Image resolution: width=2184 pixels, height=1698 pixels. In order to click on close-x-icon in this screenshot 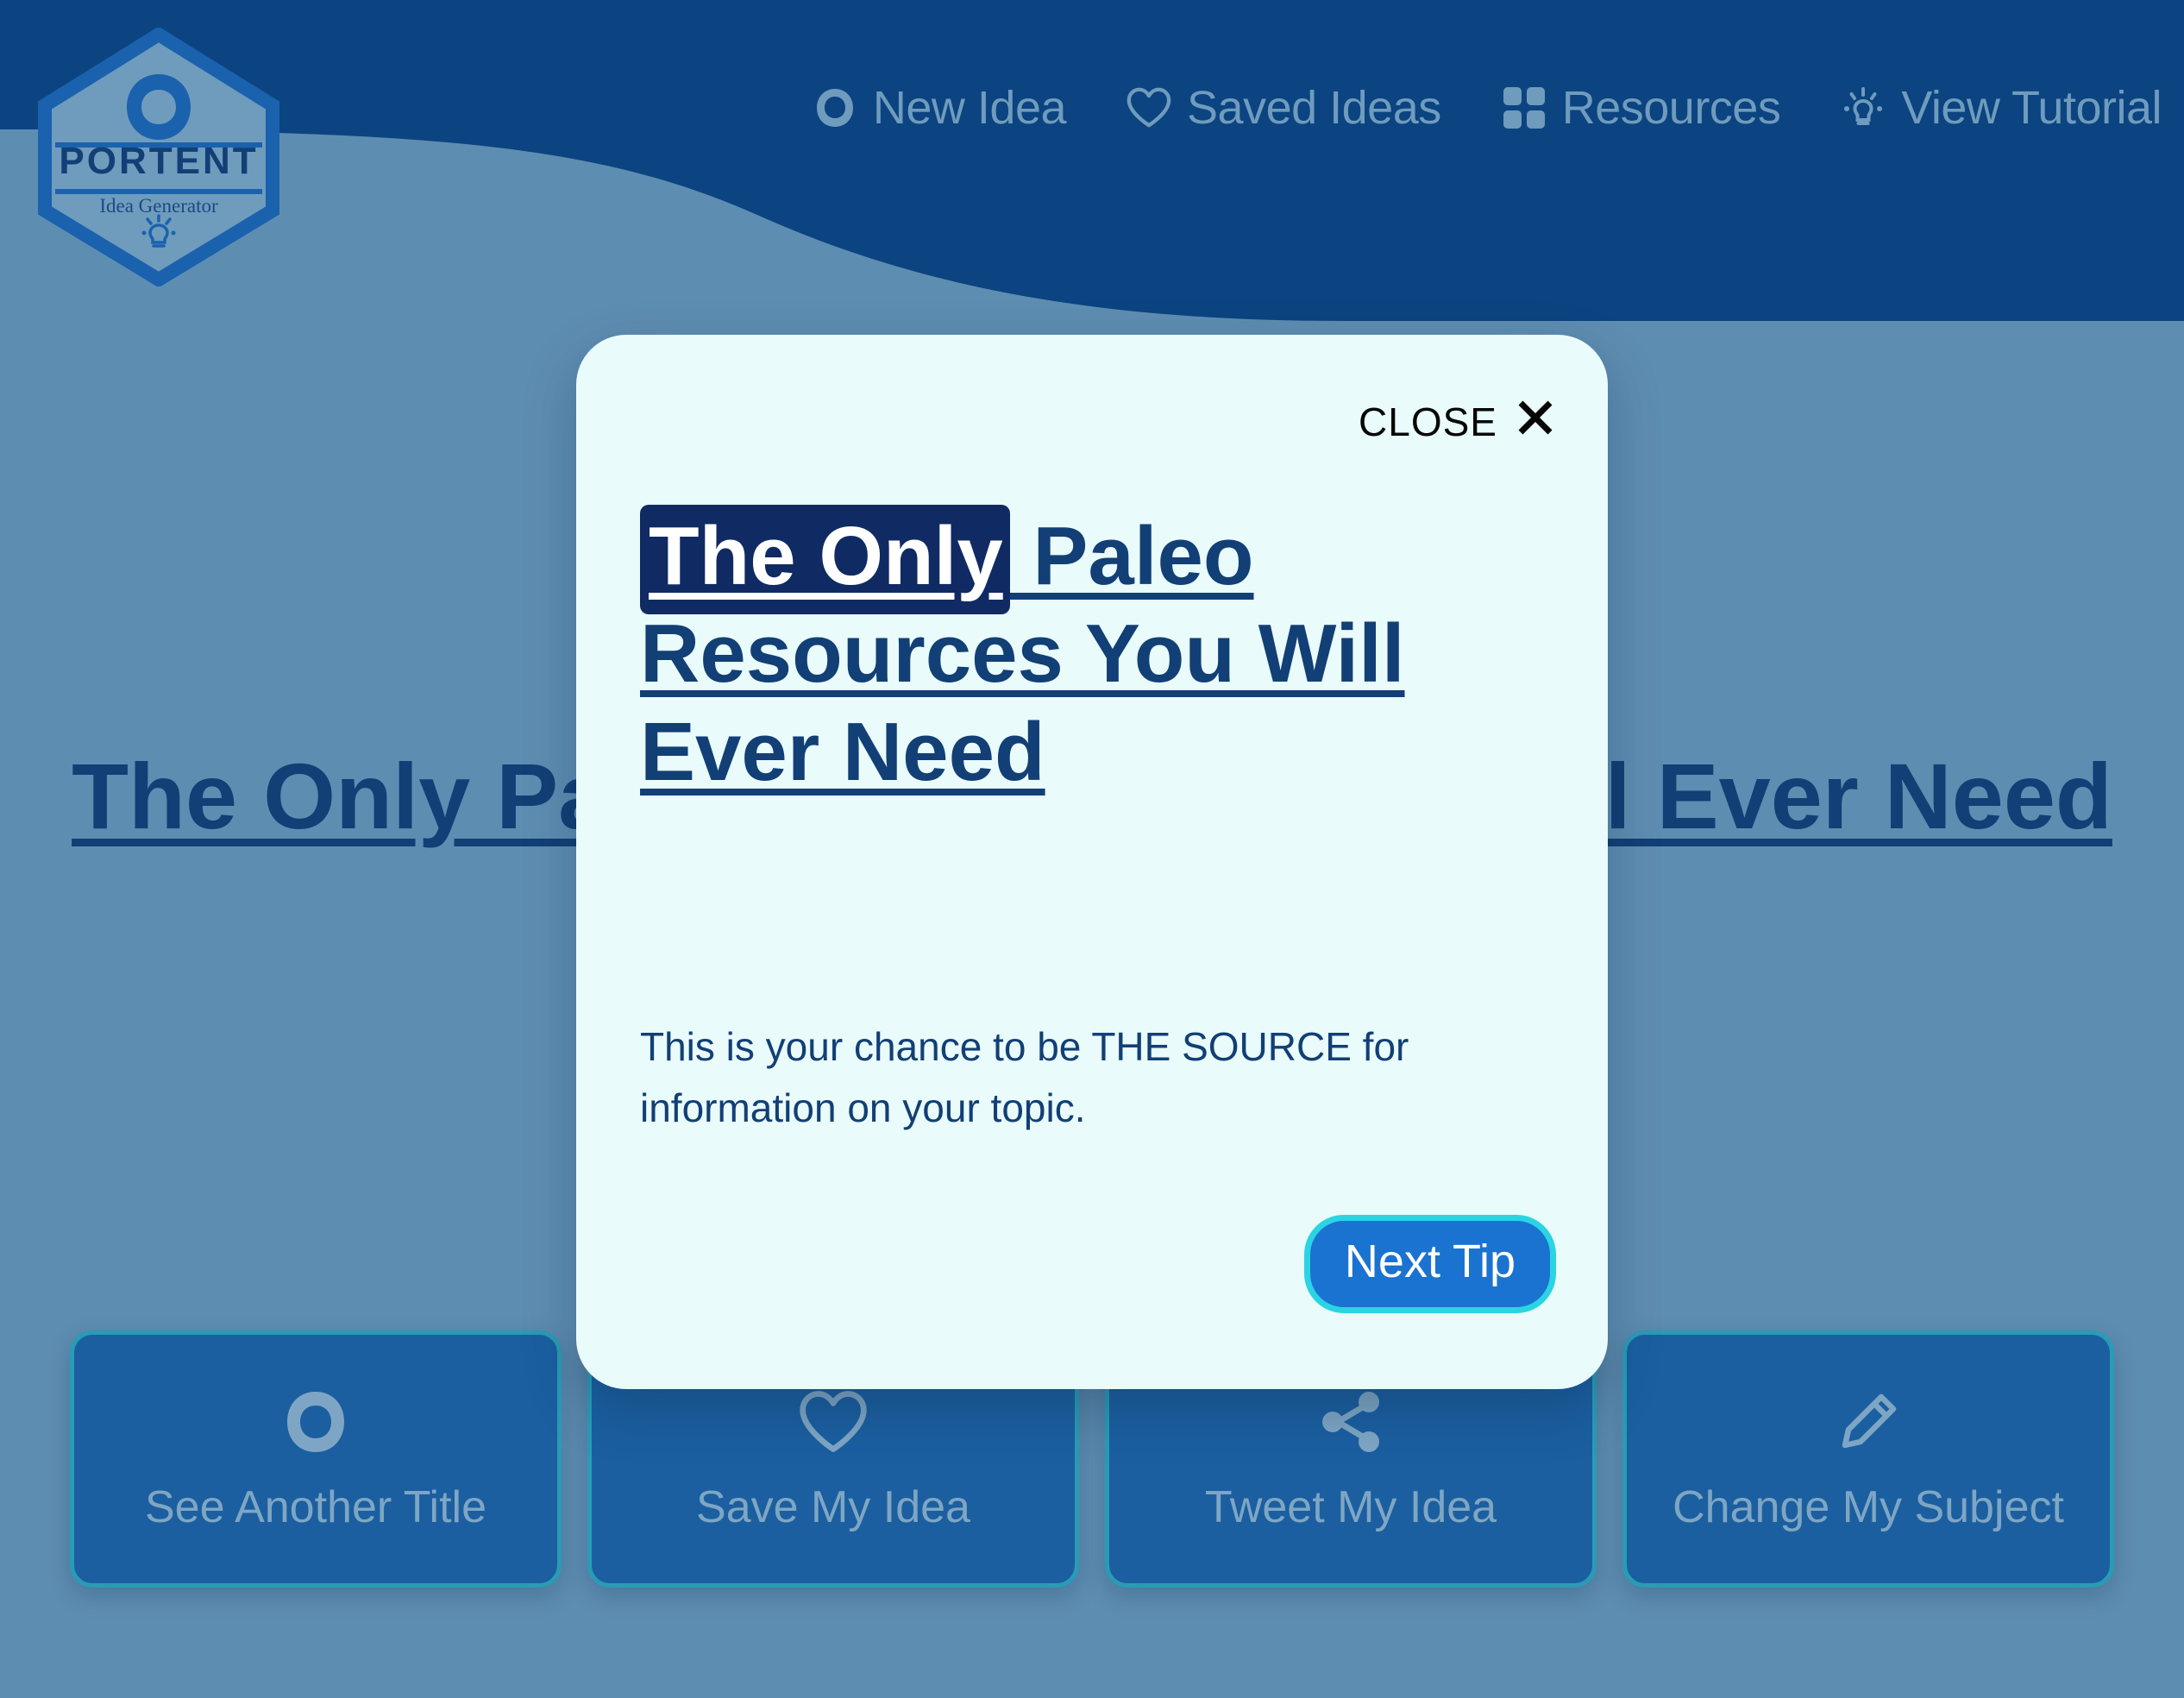, I will do `click(1535, 421)`.